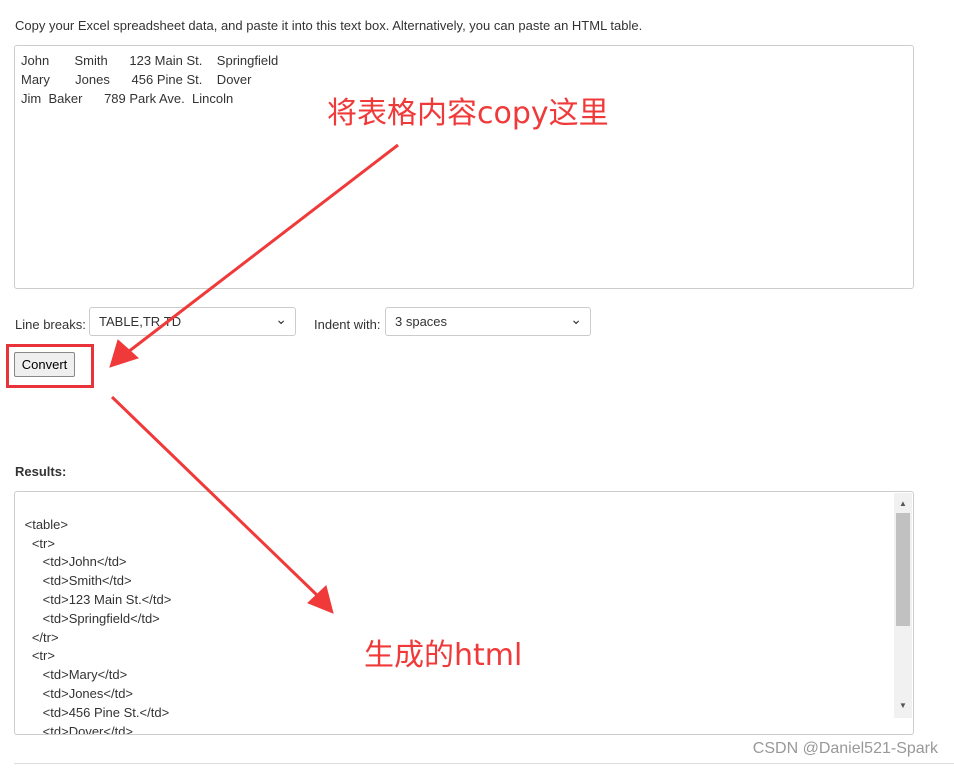 Image resolution: width=954 pixels, height=769 pixels. I want to click on watermark: CSDN @Daniel521-Spark, so click(845, 748).